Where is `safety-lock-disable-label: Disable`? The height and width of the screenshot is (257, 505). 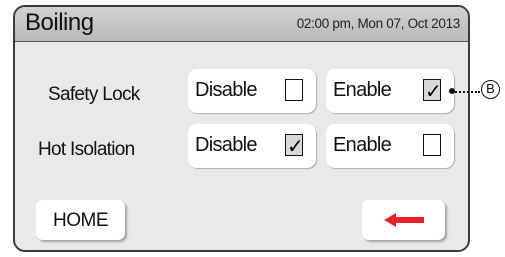 safety-lock-disable-label: Disable is located at coordinates (226, 90).